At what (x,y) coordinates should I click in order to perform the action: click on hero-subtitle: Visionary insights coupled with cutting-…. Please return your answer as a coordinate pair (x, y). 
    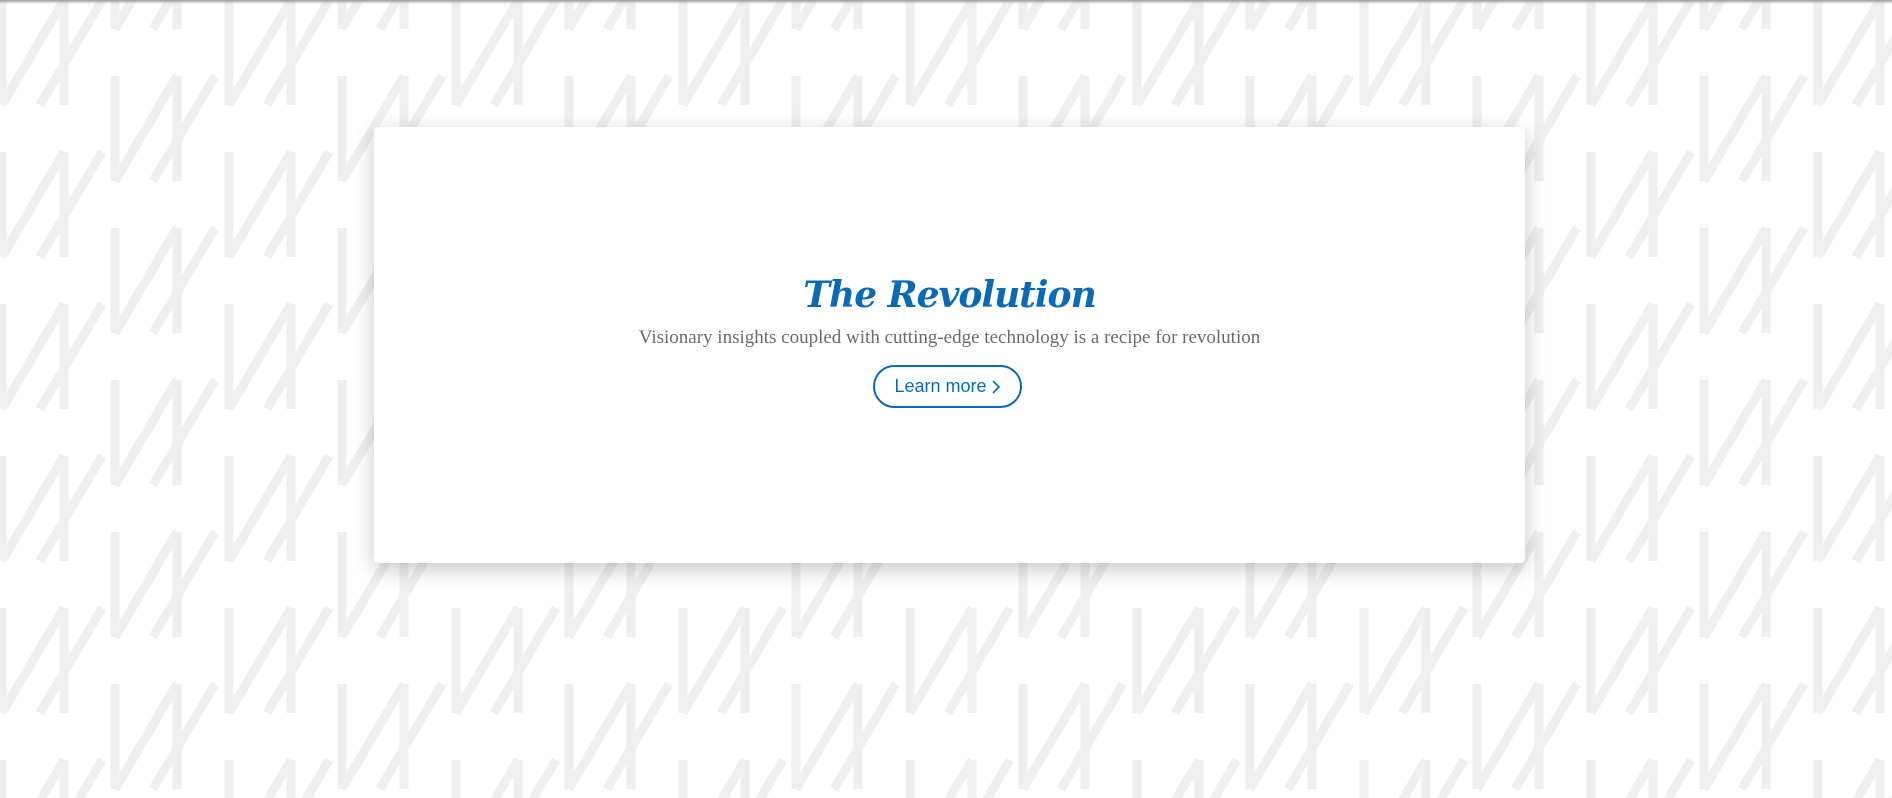
    Looking at the image, I should click on (949, 337).